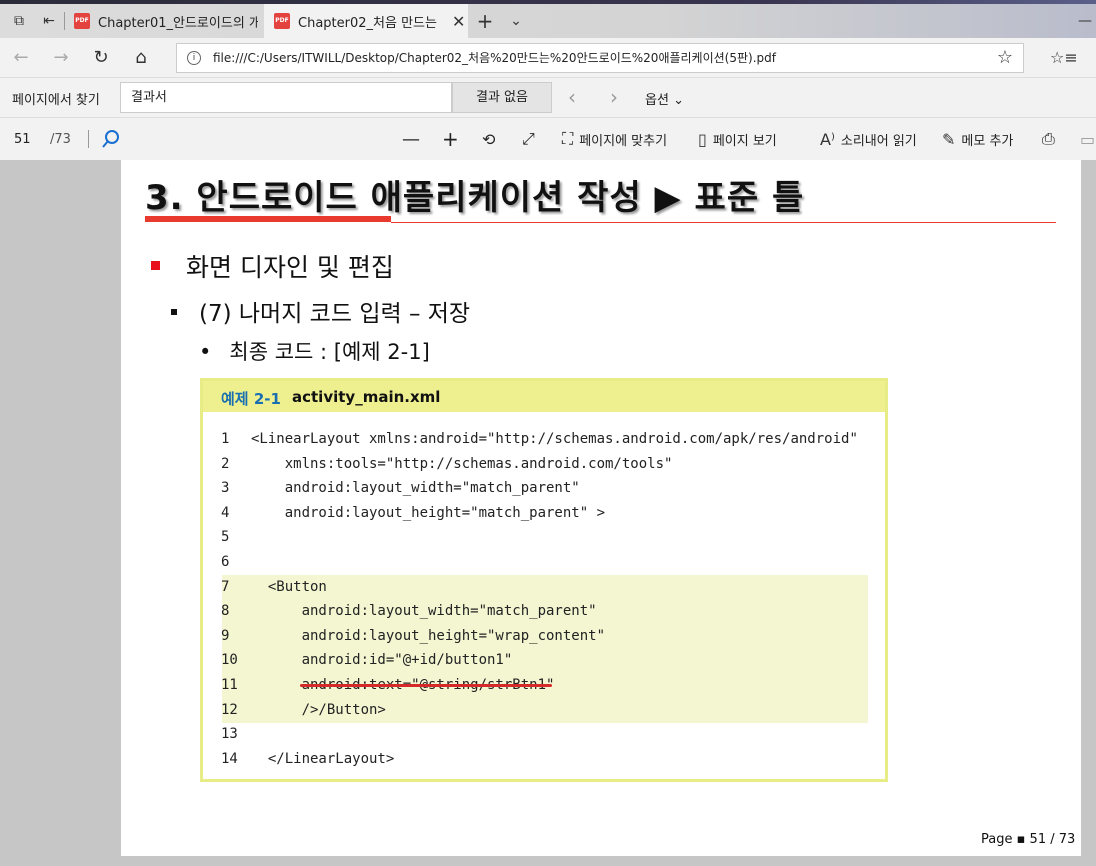 This screenshot has width=1096, height=866. What do you see at coordinates (1087, 139) in the screenshot?
I see `save-icon: ▭` at bounding box center [1087, 139].